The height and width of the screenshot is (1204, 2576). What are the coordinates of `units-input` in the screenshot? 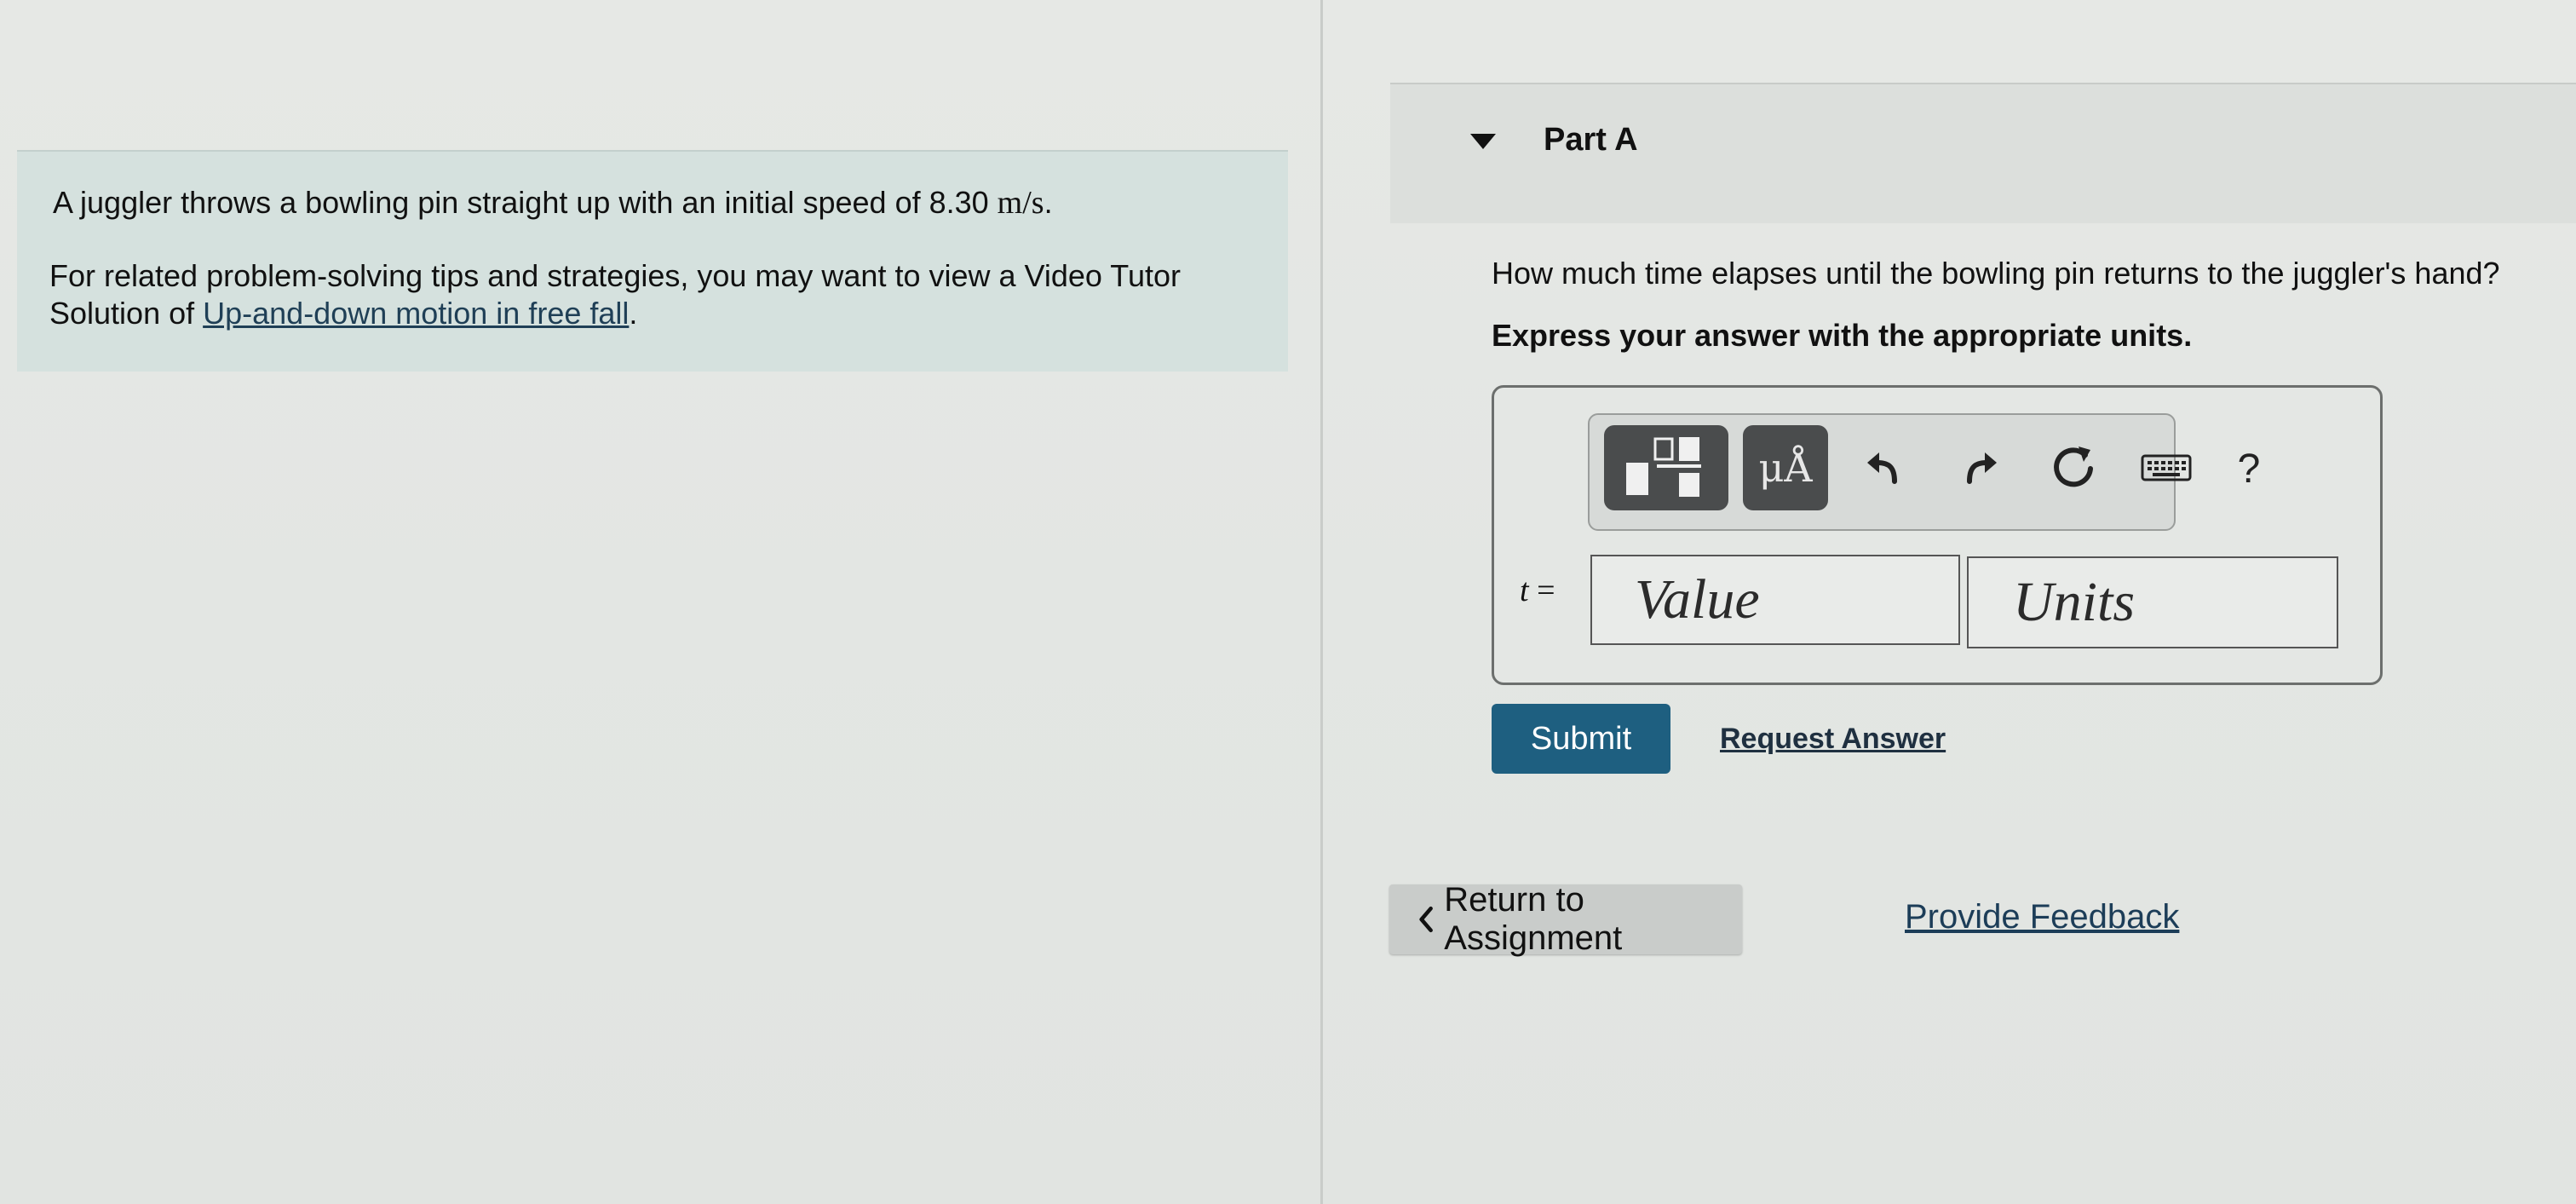 It's located at (2153, 602).